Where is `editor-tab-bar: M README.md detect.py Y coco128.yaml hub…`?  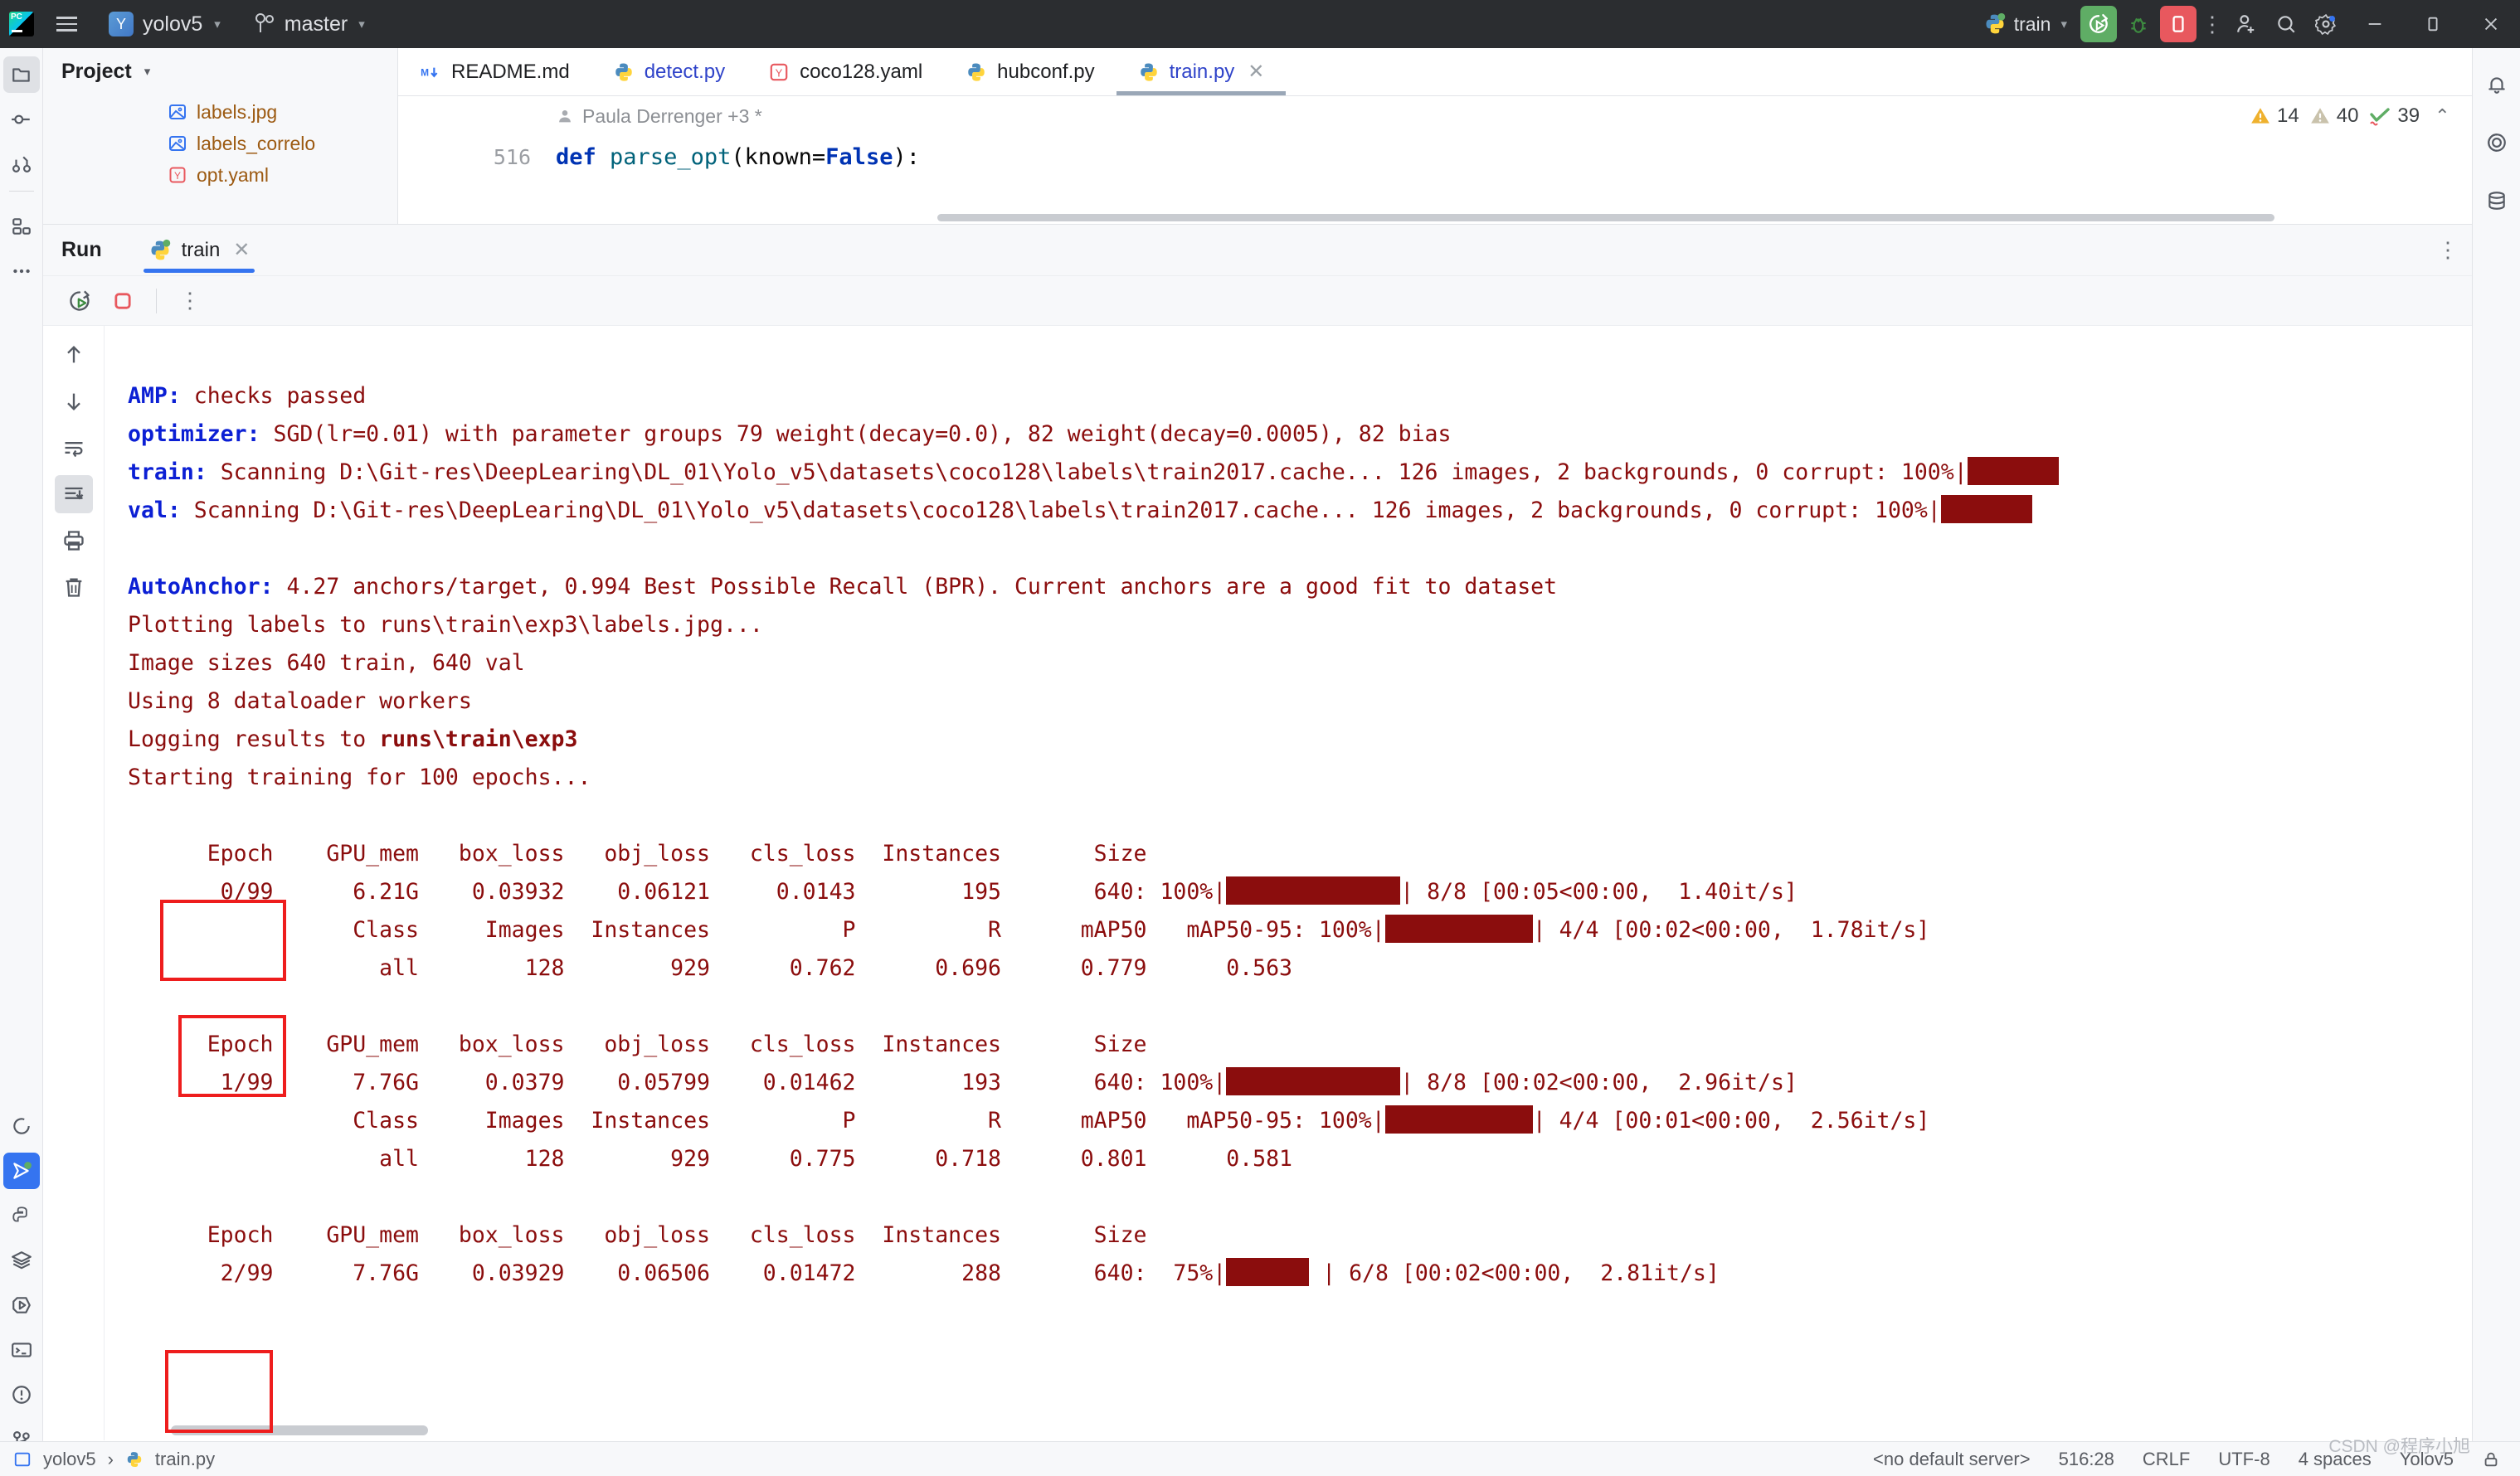
editor-tab-bar: M README.md detect.py Y coco128.yaml hub… is located at coordinates (1459, 72).